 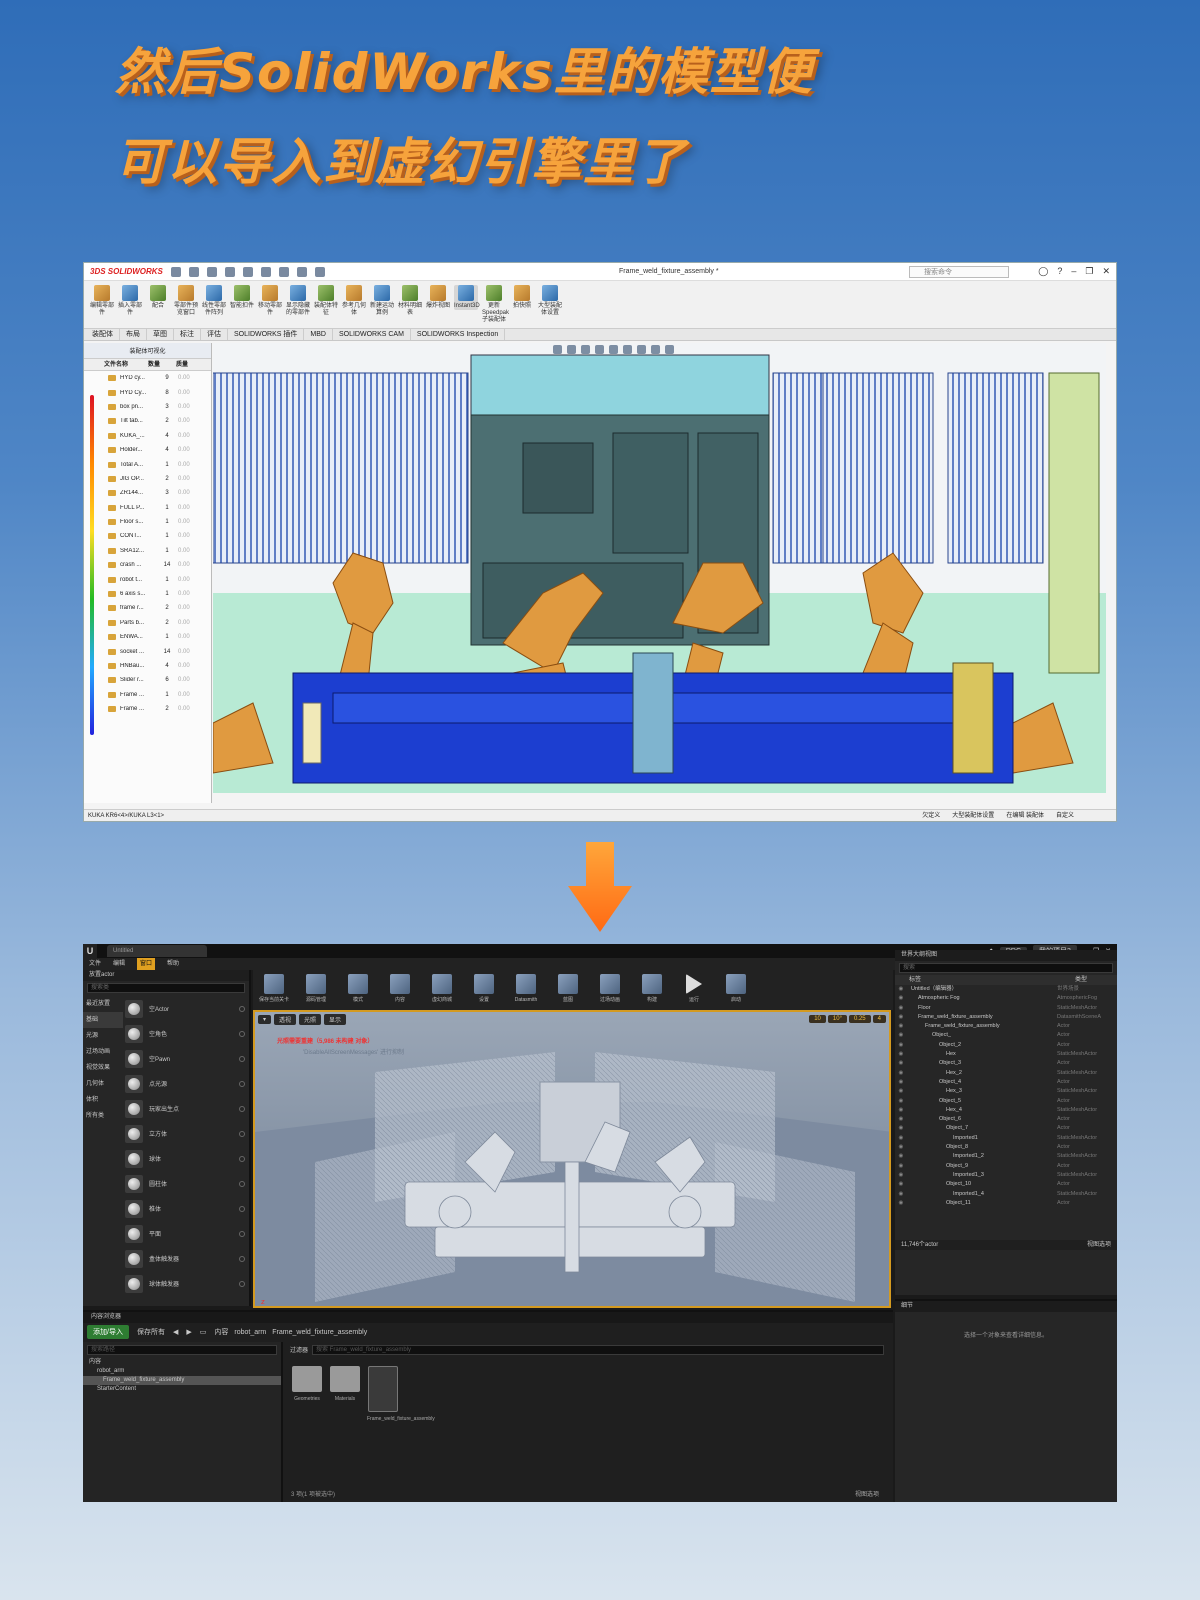 What do you see at coordinates (147, 536) in the screenshot?
I see `component-row: CONT... 1 0.00` at bounding box center [147, 536].